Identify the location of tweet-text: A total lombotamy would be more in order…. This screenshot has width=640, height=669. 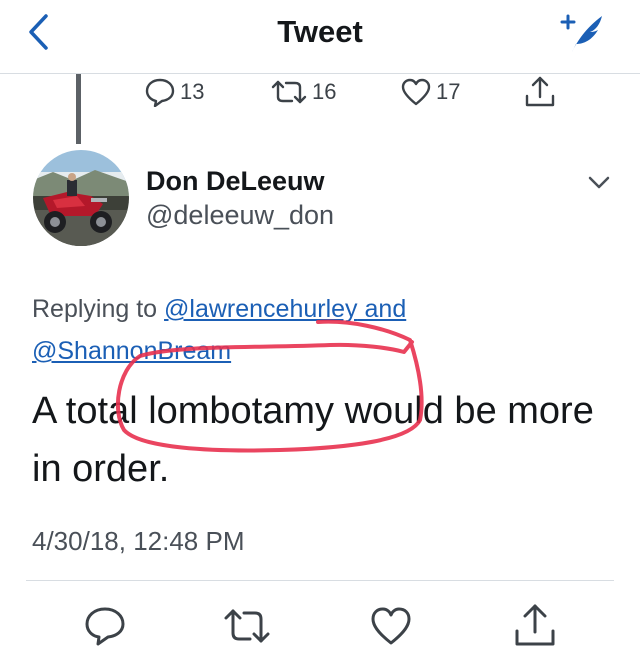
(313, 440).